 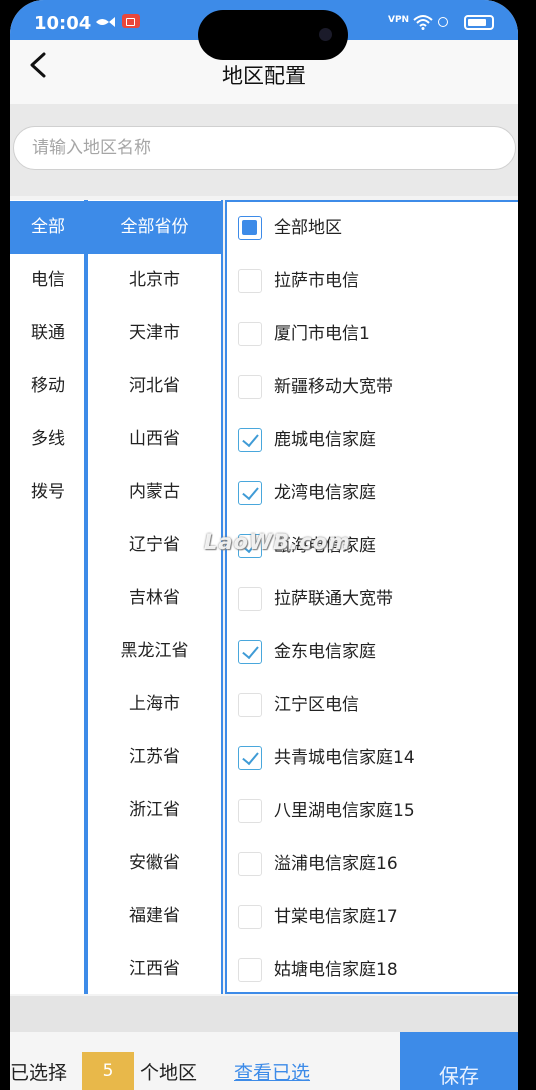 What do you see at coordinates (154, 333) in the screenshot?
I see `province-item: 天津市` at bounding box center [154, 333].